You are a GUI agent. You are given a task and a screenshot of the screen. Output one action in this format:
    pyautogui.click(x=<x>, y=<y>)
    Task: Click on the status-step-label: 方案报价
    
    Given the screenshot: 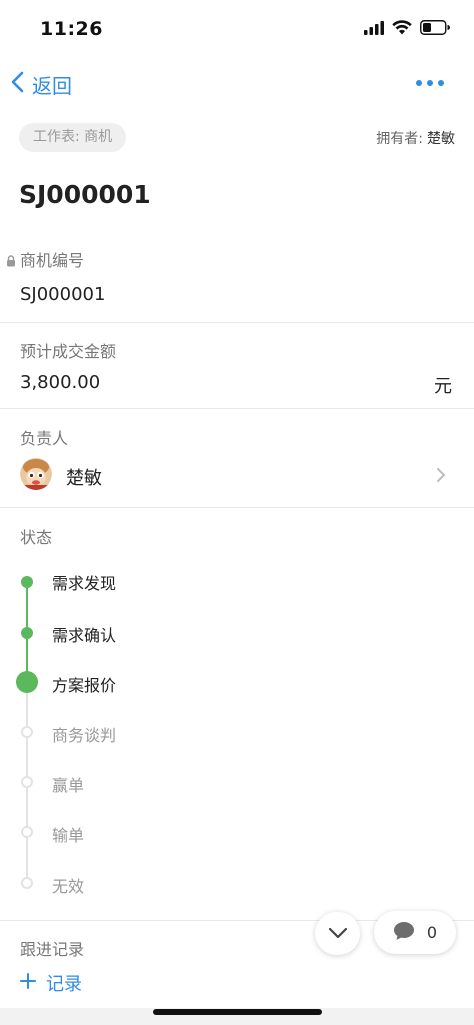 What is the action you would take?
    pyautogui.click(x=84, y=685)
    